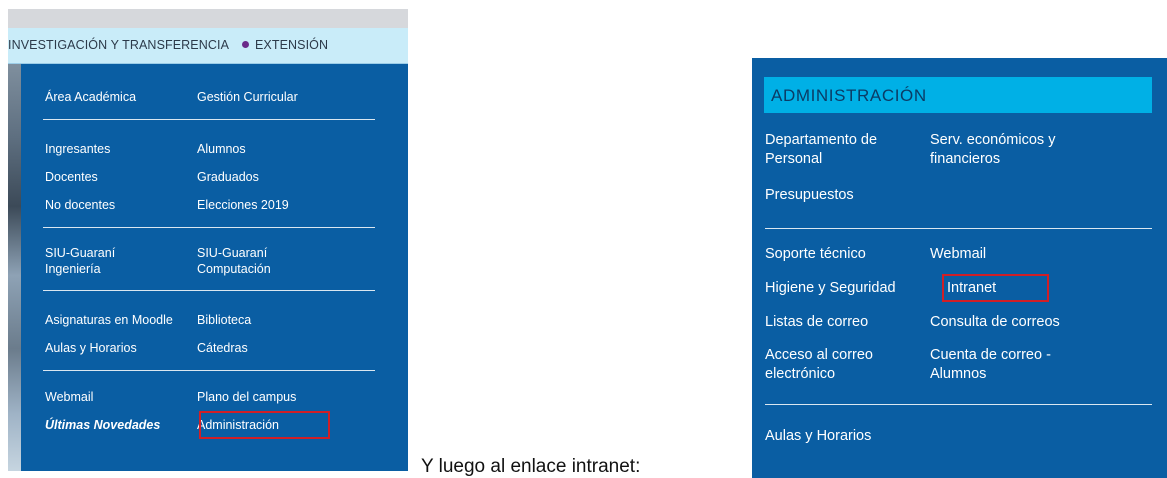 The width and height of the screenshot is (1167, 478). What do you see at coordinates (224, 320) in the screenshot?
I see `link-biblioteca: Biblioteca` at bounding box center [224, 320].